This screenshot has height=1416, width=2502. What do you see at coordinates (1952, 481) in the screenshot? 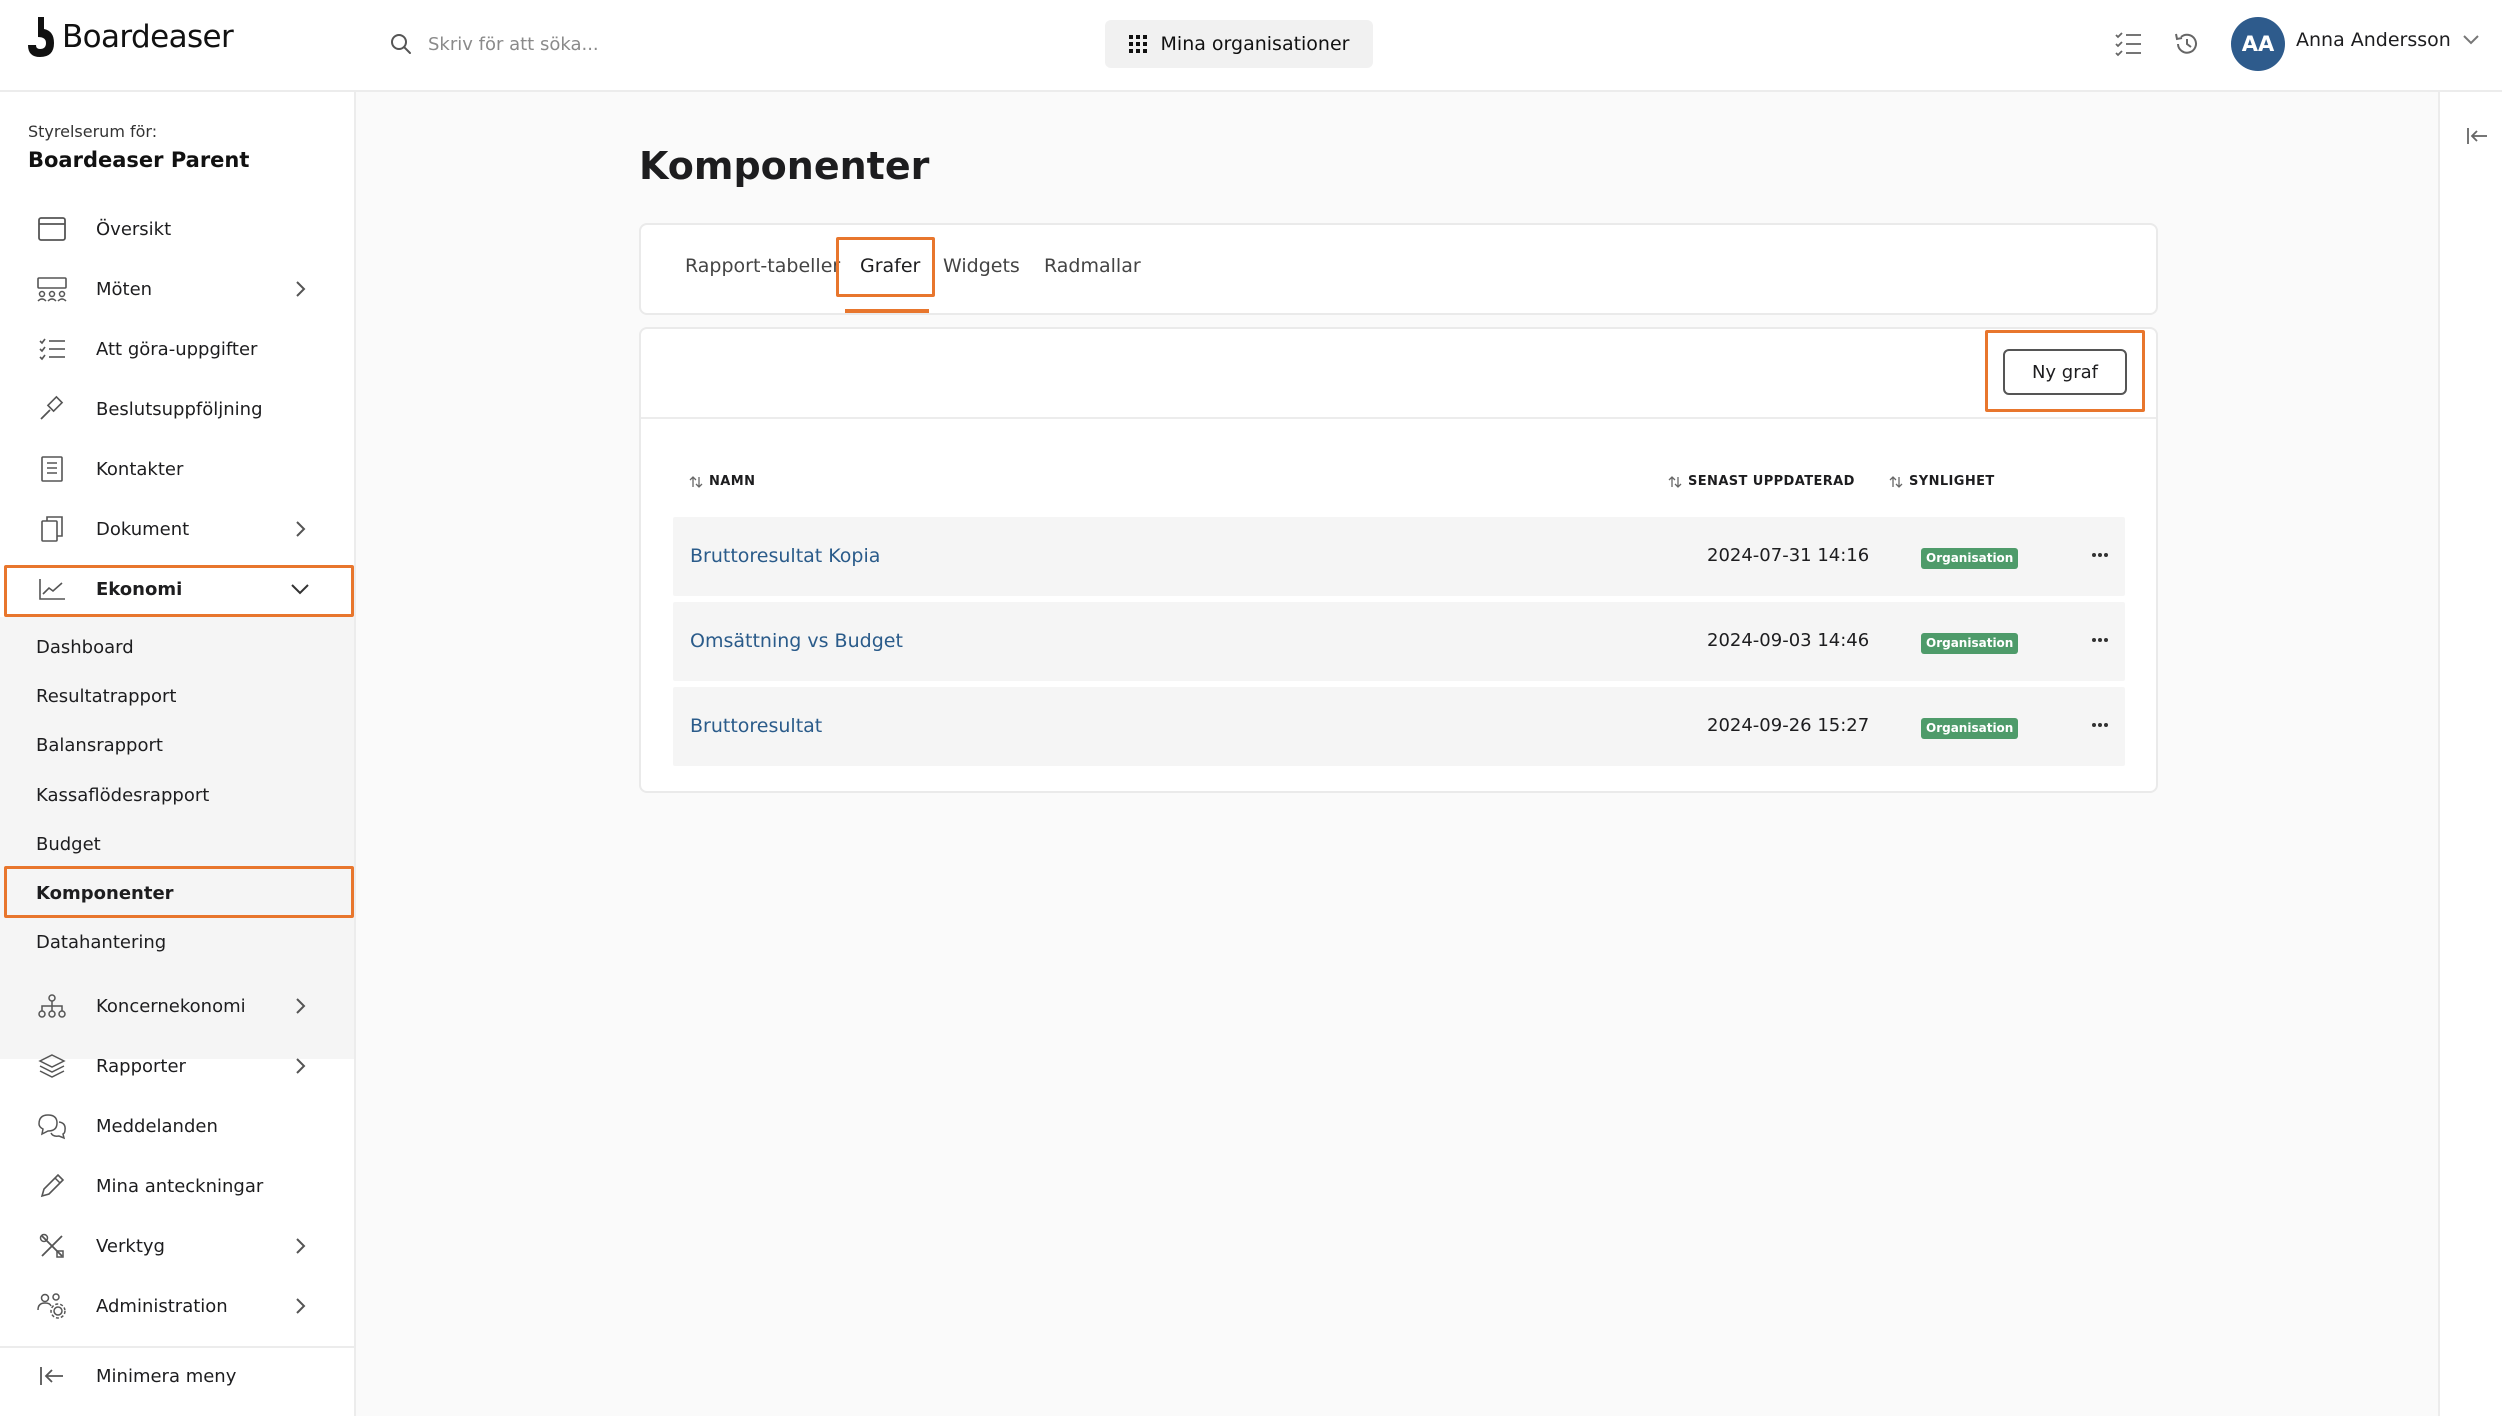
I see `column-header-label: SYNLIGHET` at bounding box center [1952, 481].